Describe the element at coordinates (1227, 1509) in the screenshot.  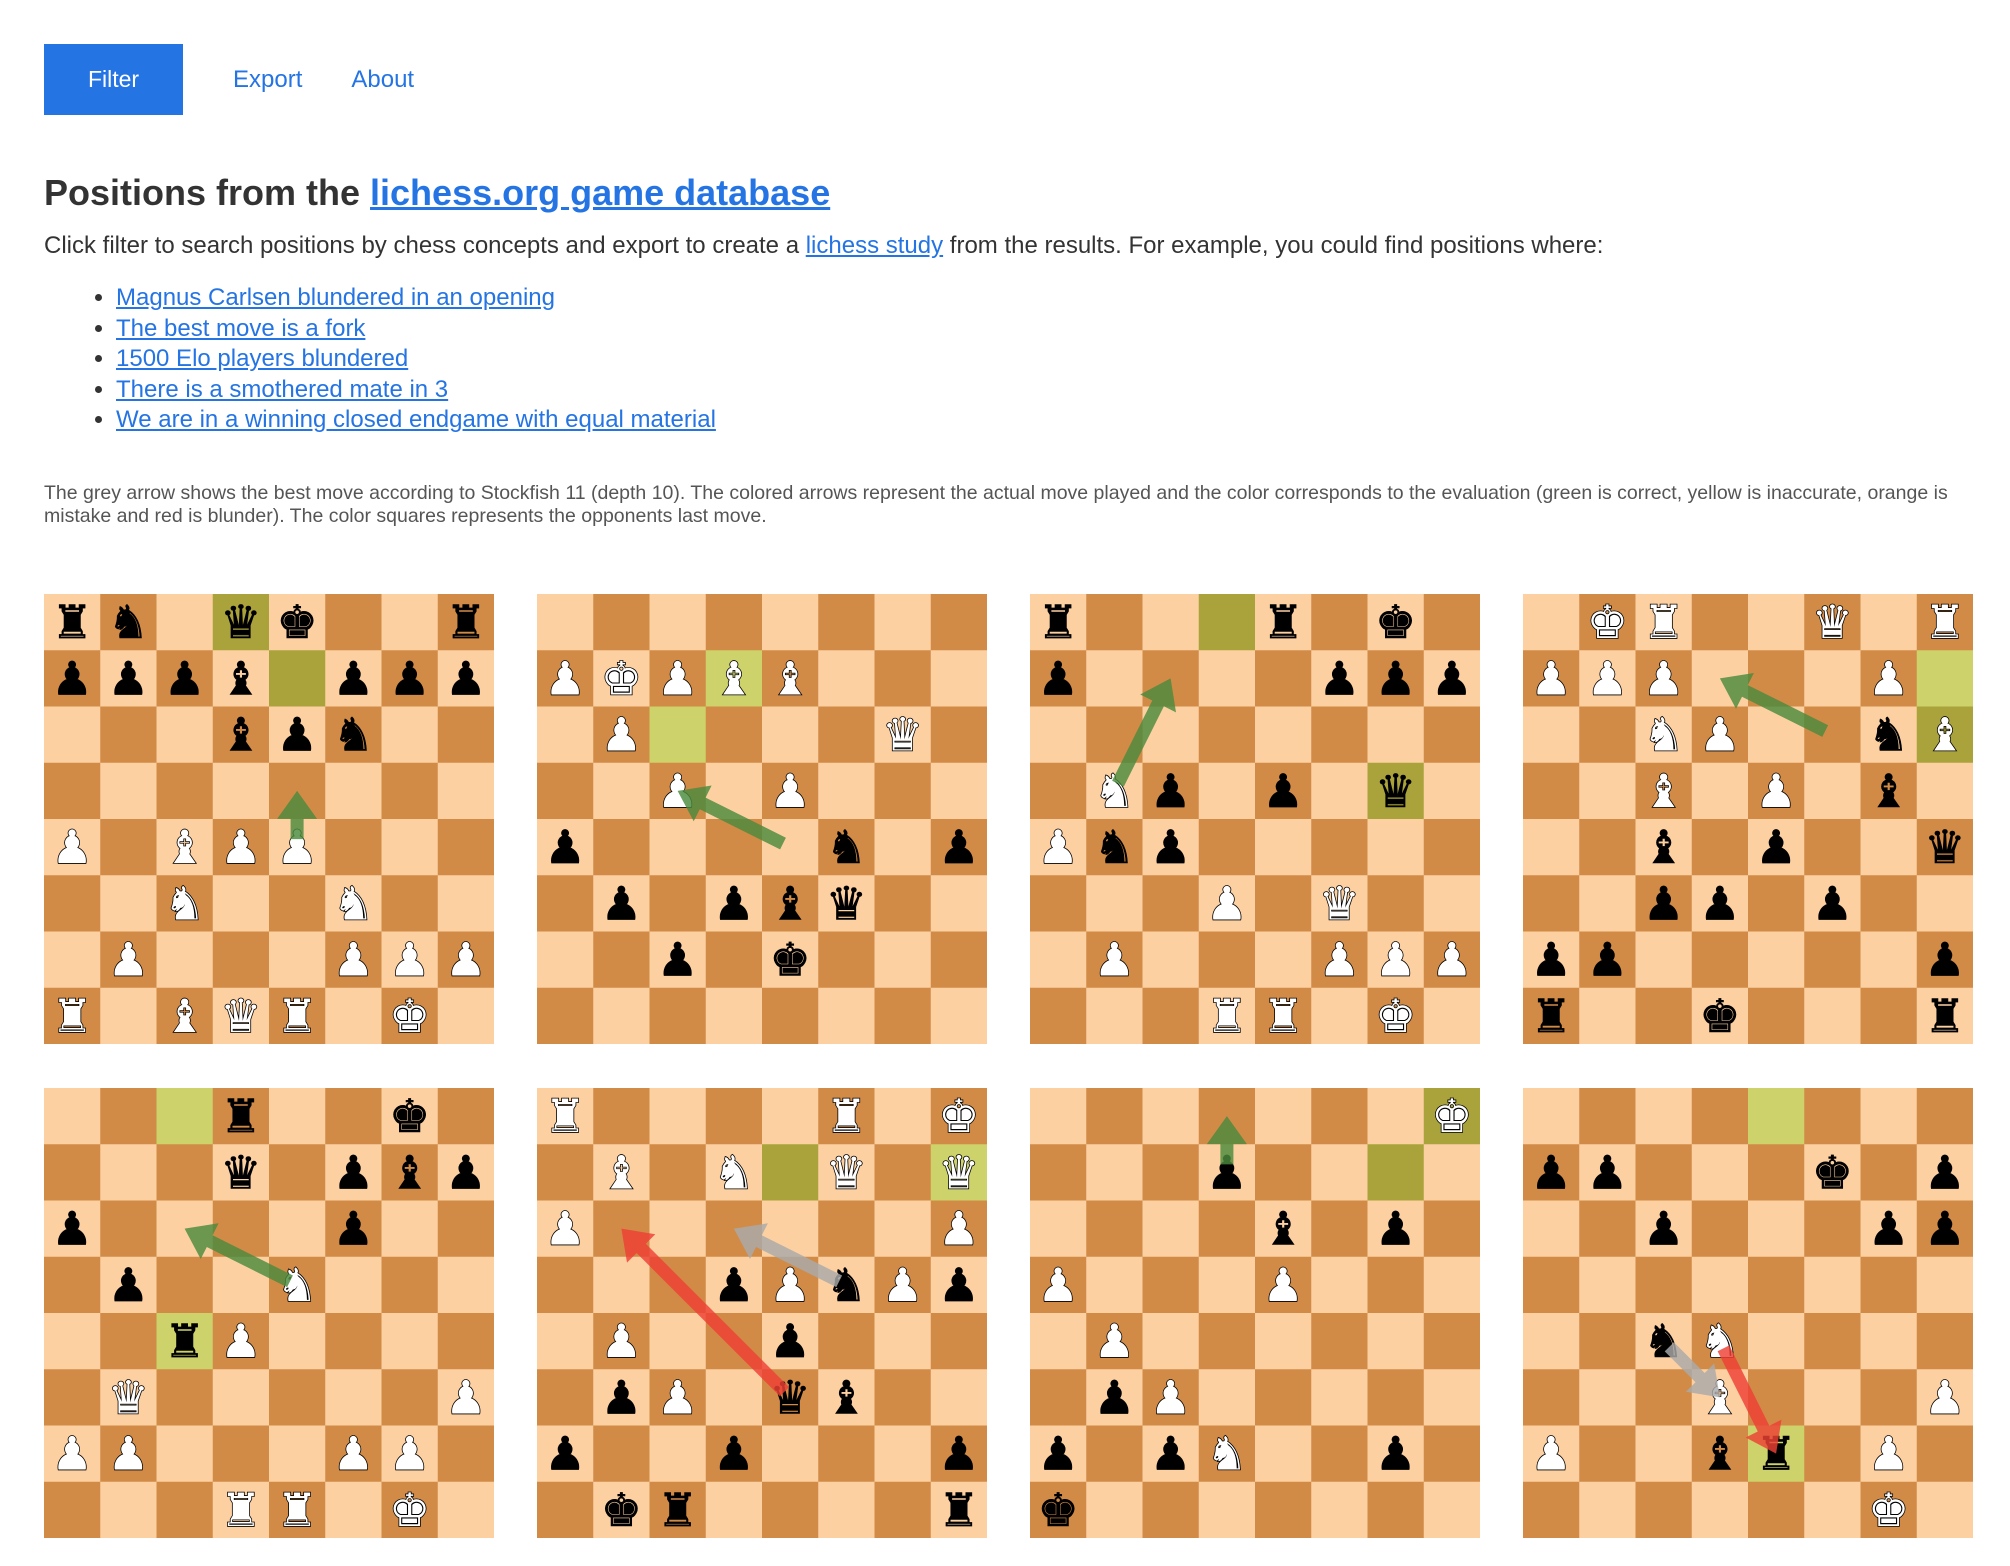
I see `square-d1` at that location.